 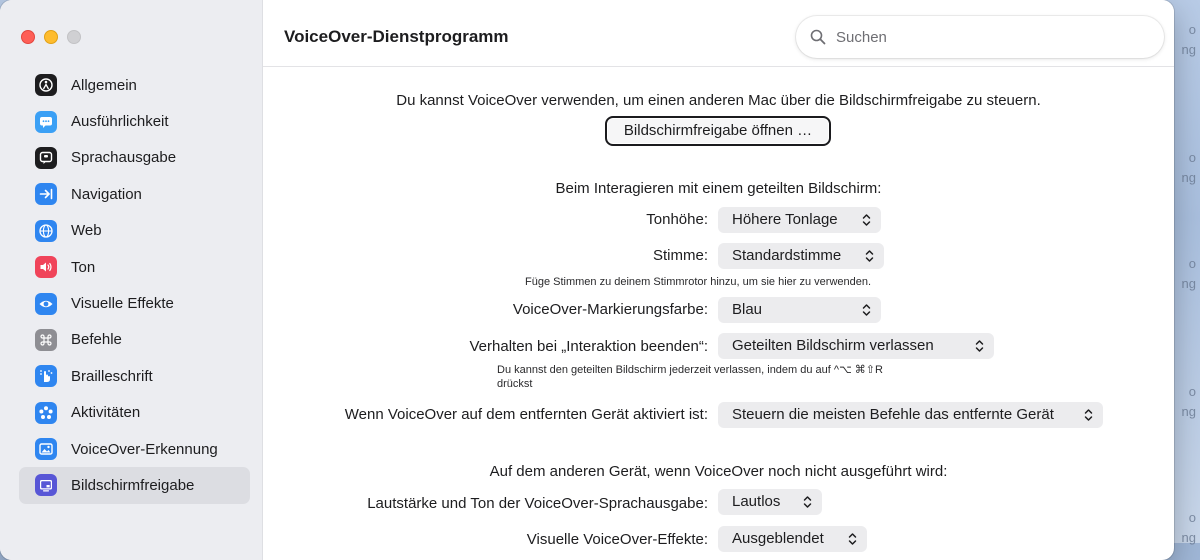 I want to click on sidebar-item-voiceover-erkennung: VoiceOver-Erkennung, so click(x=134, y=449).